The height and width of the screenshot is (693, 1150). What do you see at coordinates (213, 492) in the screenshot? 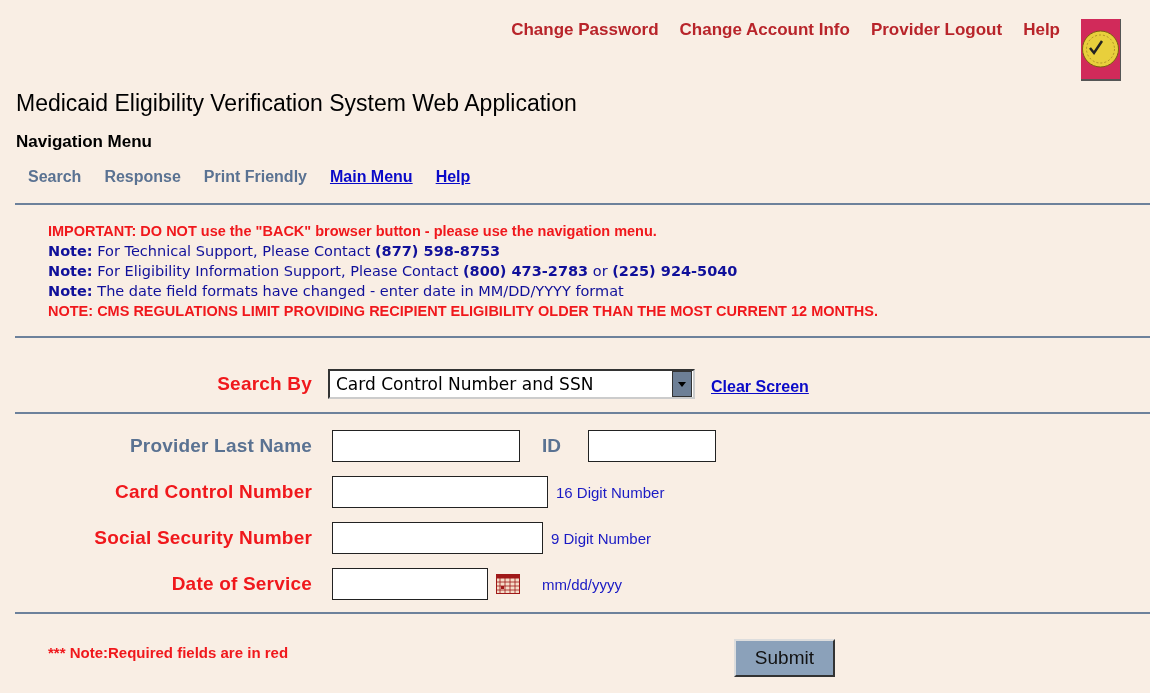
I see `field-label: Card Control Number` at bounding box center [213, 492].